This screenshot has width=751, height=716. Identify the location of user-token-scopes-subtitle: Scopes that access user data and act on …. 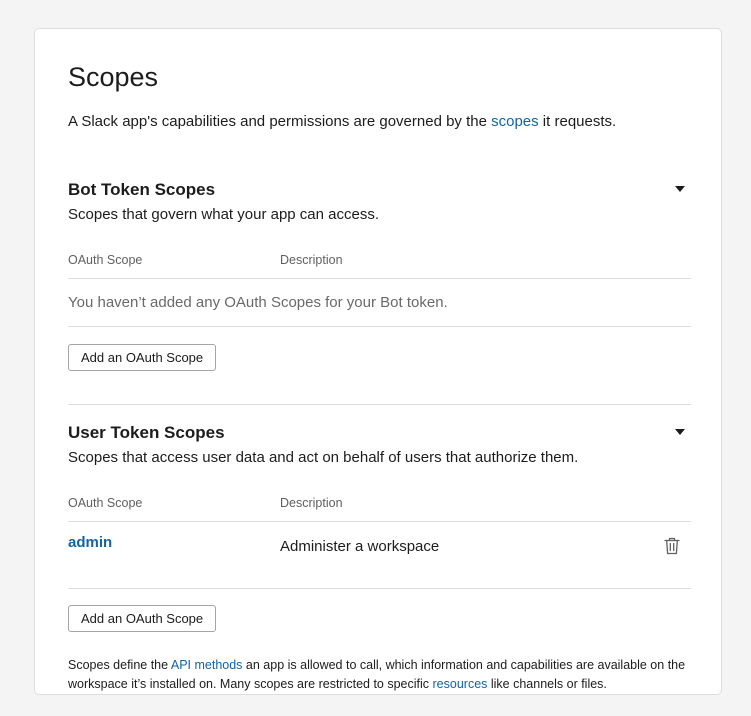
(323, 457).